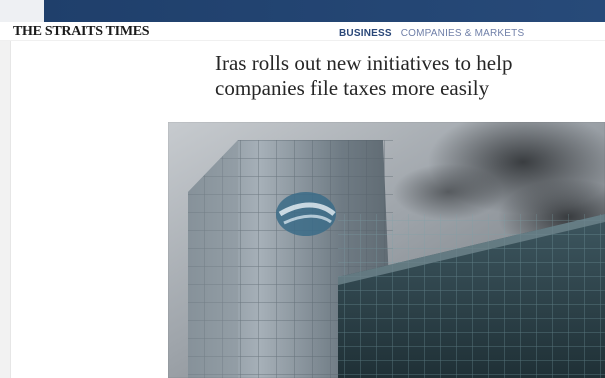 Image resolution: width=605 pixels, height=378 pixels. I want to click on section-breadcrumb: BUSINESS COMPANIES & MARKETS, so click(471, 34).